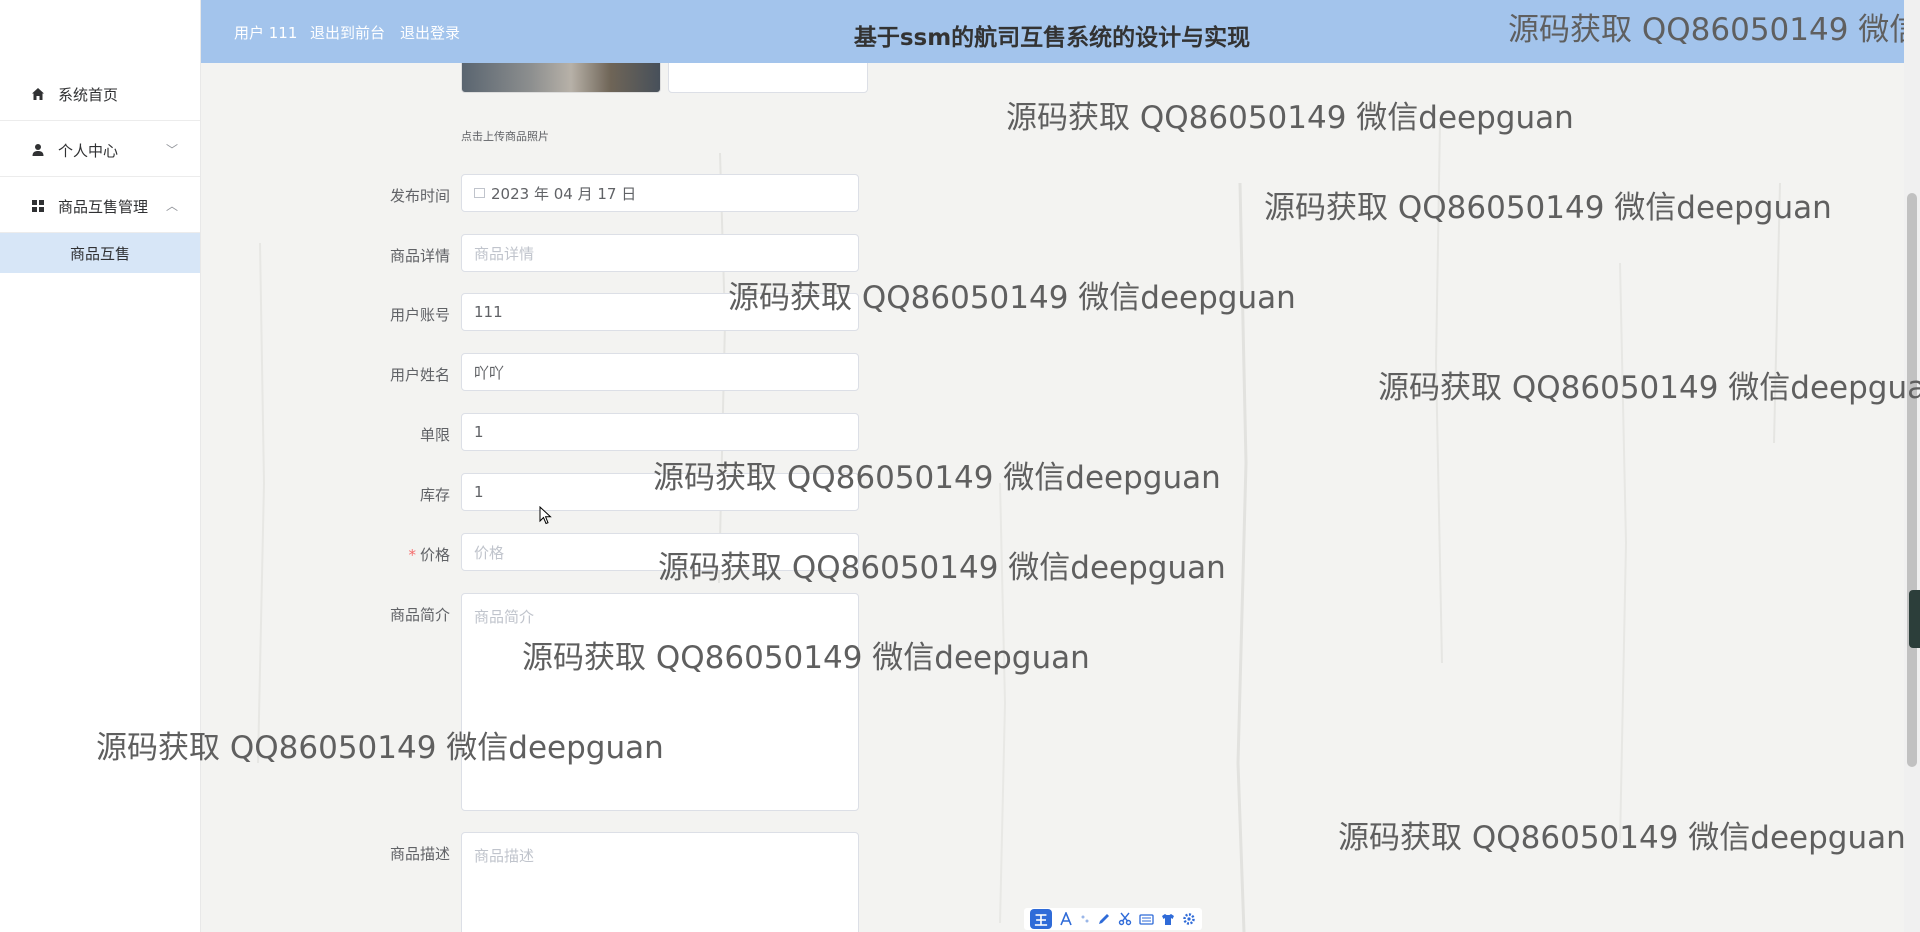 Image resolution: width=1920 pixels, height=932 pixels. I want to click on required-mark: *, so click(412, 555).